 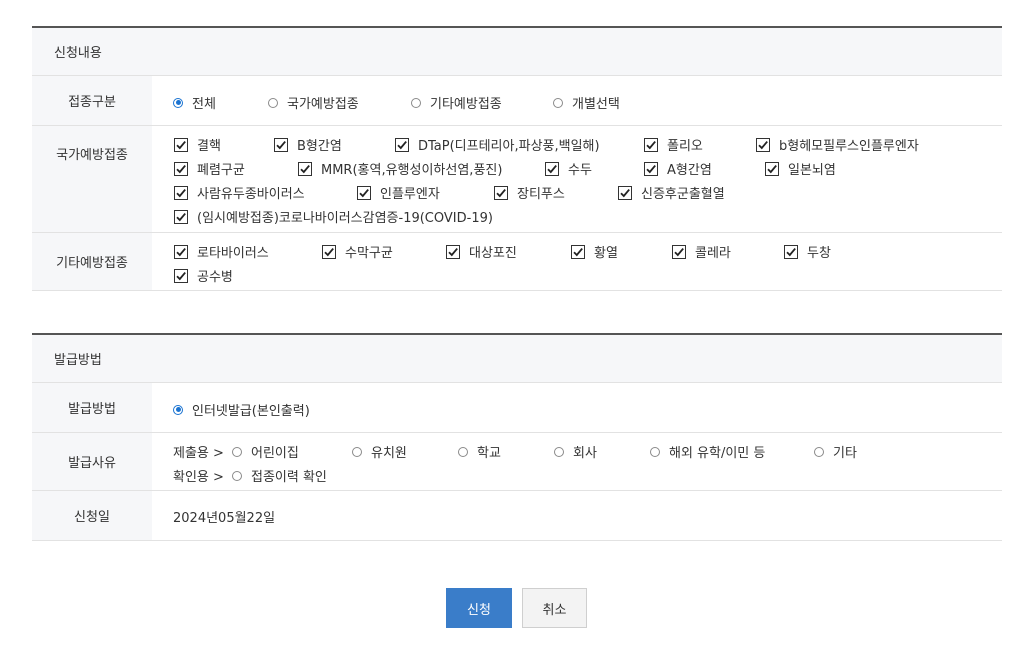 I want to click on radio-other-reason: 기타, so click(x=835, y=451).